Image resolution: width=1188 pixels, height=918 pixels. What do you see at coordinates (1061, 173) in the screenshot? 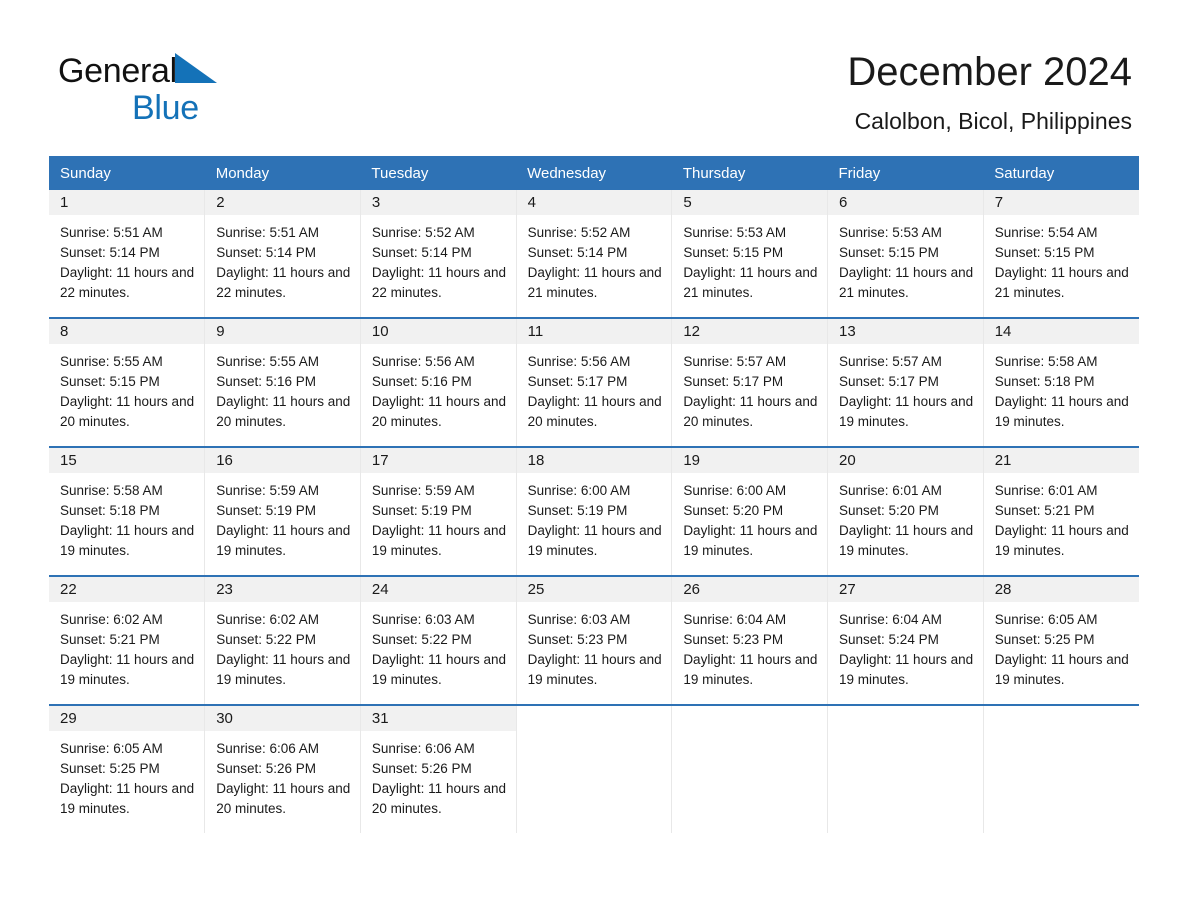
I see `weekday-header-saturday: Saturday` at bounding box center [1061, 173].